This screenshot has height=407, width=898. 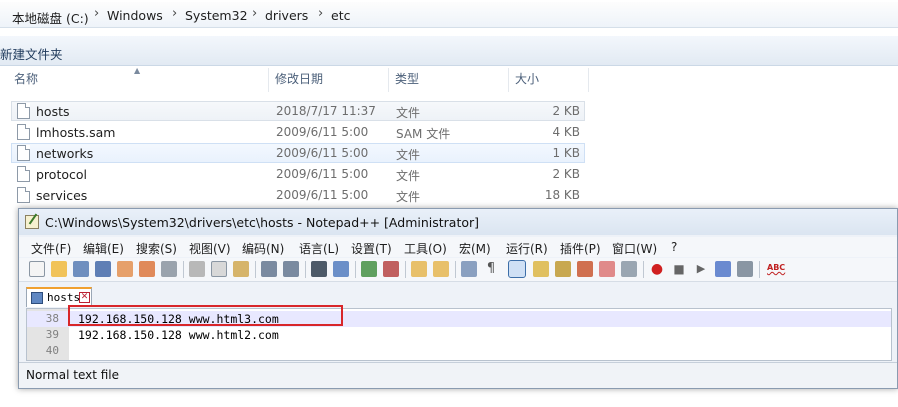 What do you see at coordinates (562, 195) in the screenshot?
I see `file-size: 18 KB` at bounding box center [562, 195].